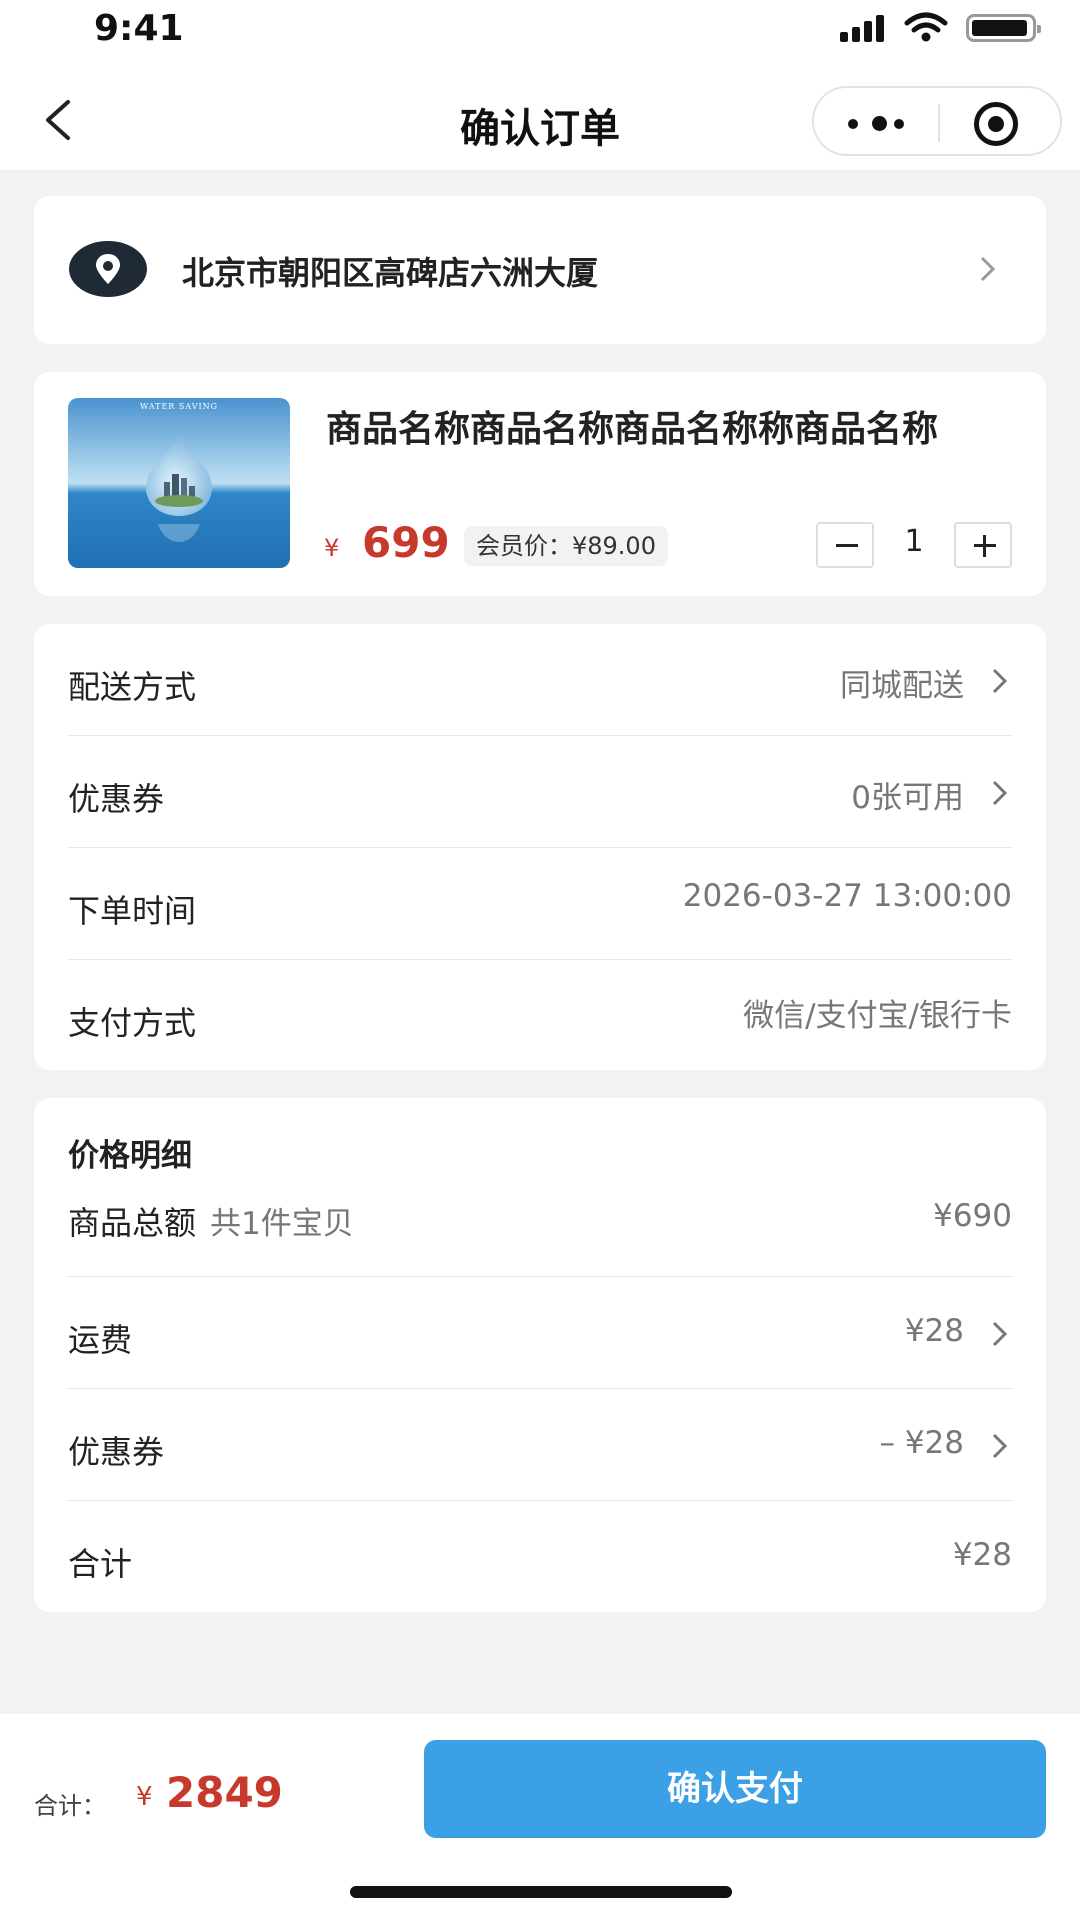  What do you see at coordinates (540, 792) in the screenshot?
I see `coupon-row: 优惠券 0张可用` at bounding box center [540, 792].